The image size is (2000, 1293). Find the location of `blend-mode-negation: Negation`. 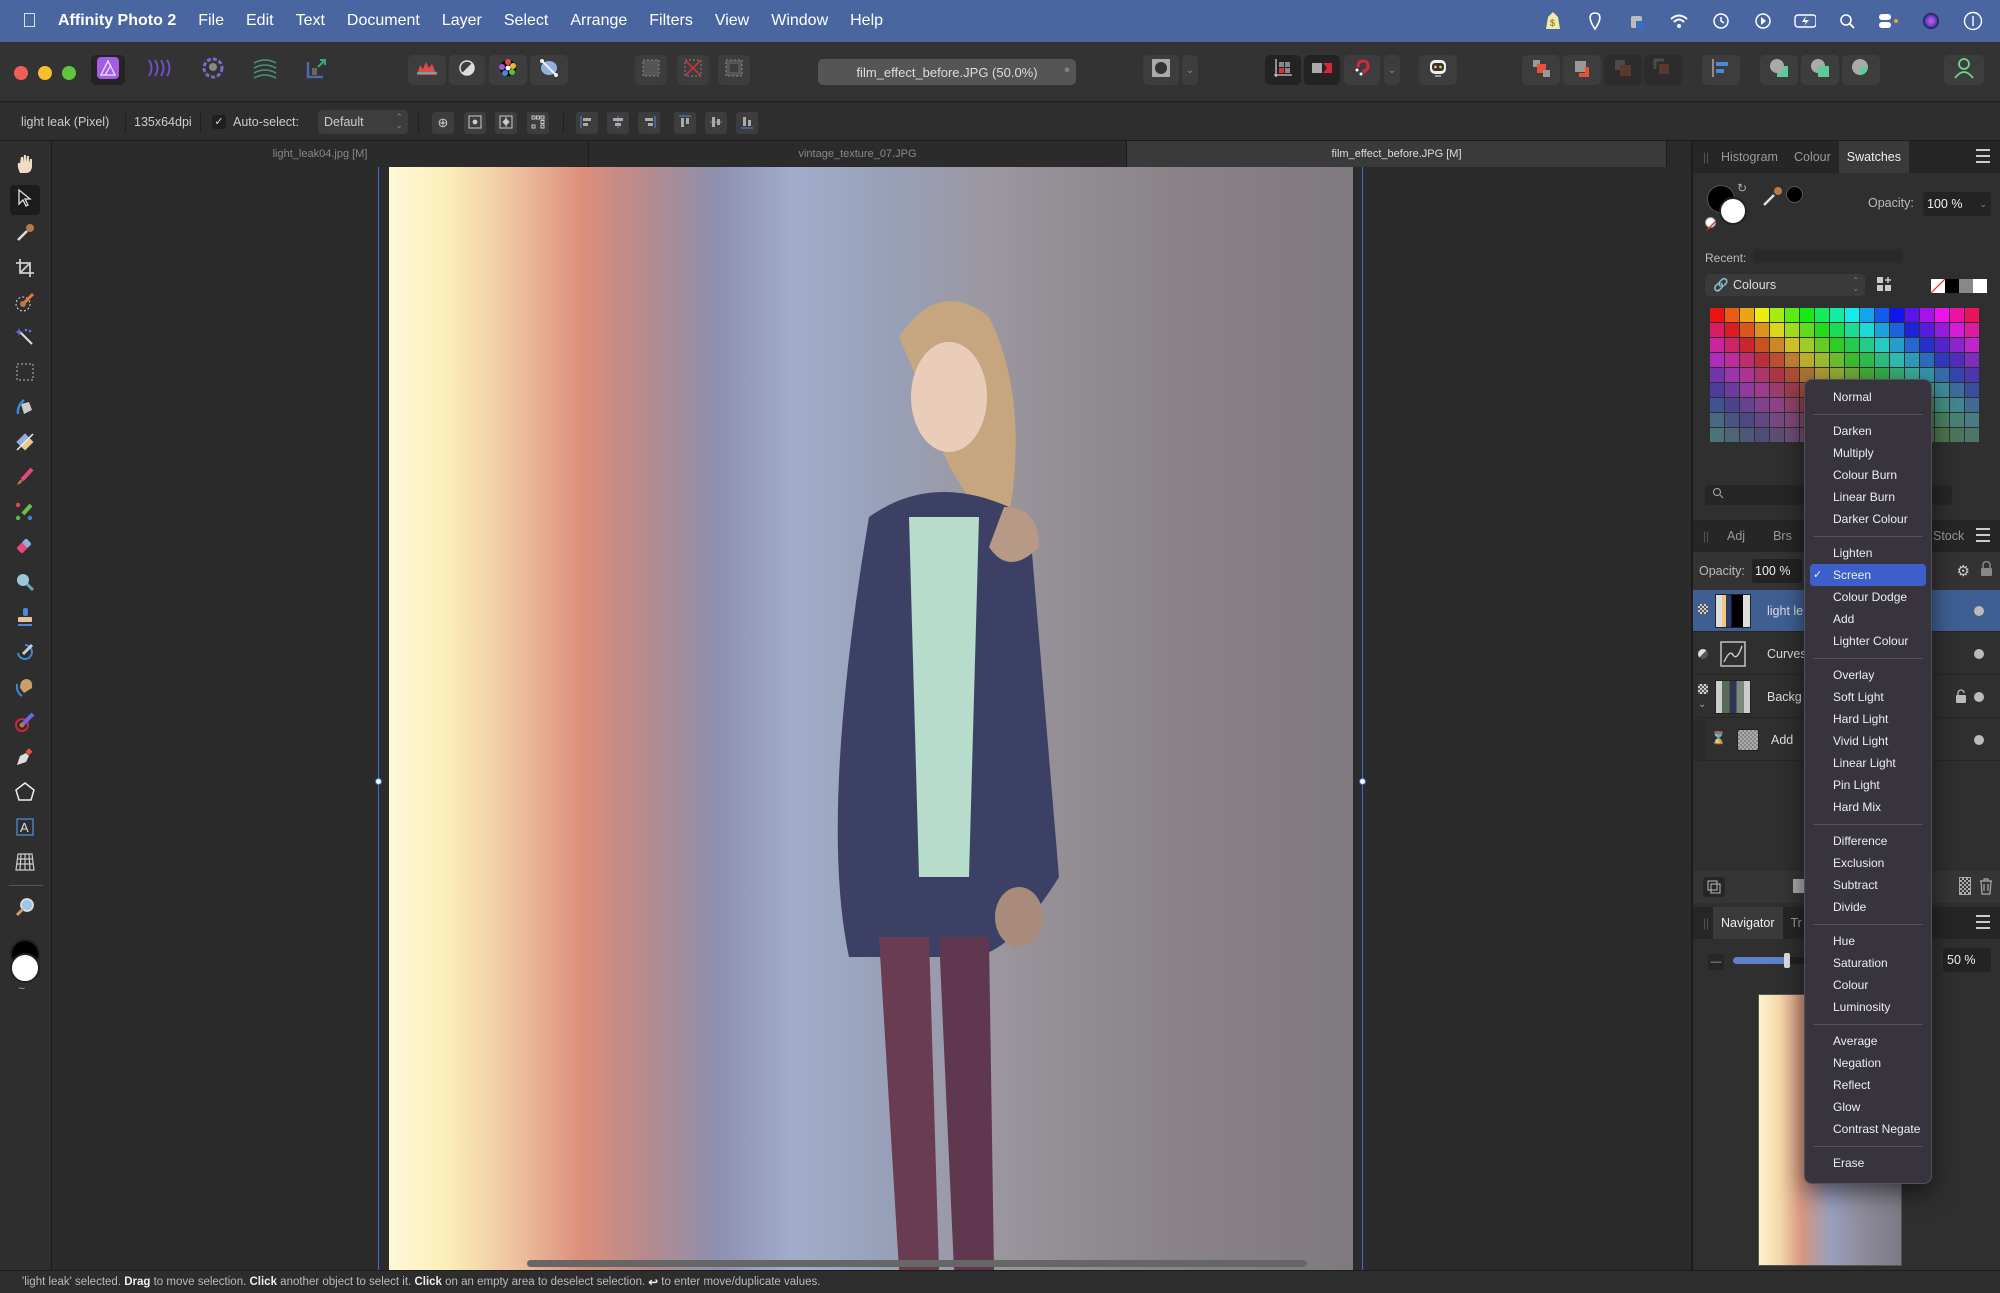

blend-mode-negation: Negation is located at coordinates (1868, 1063).